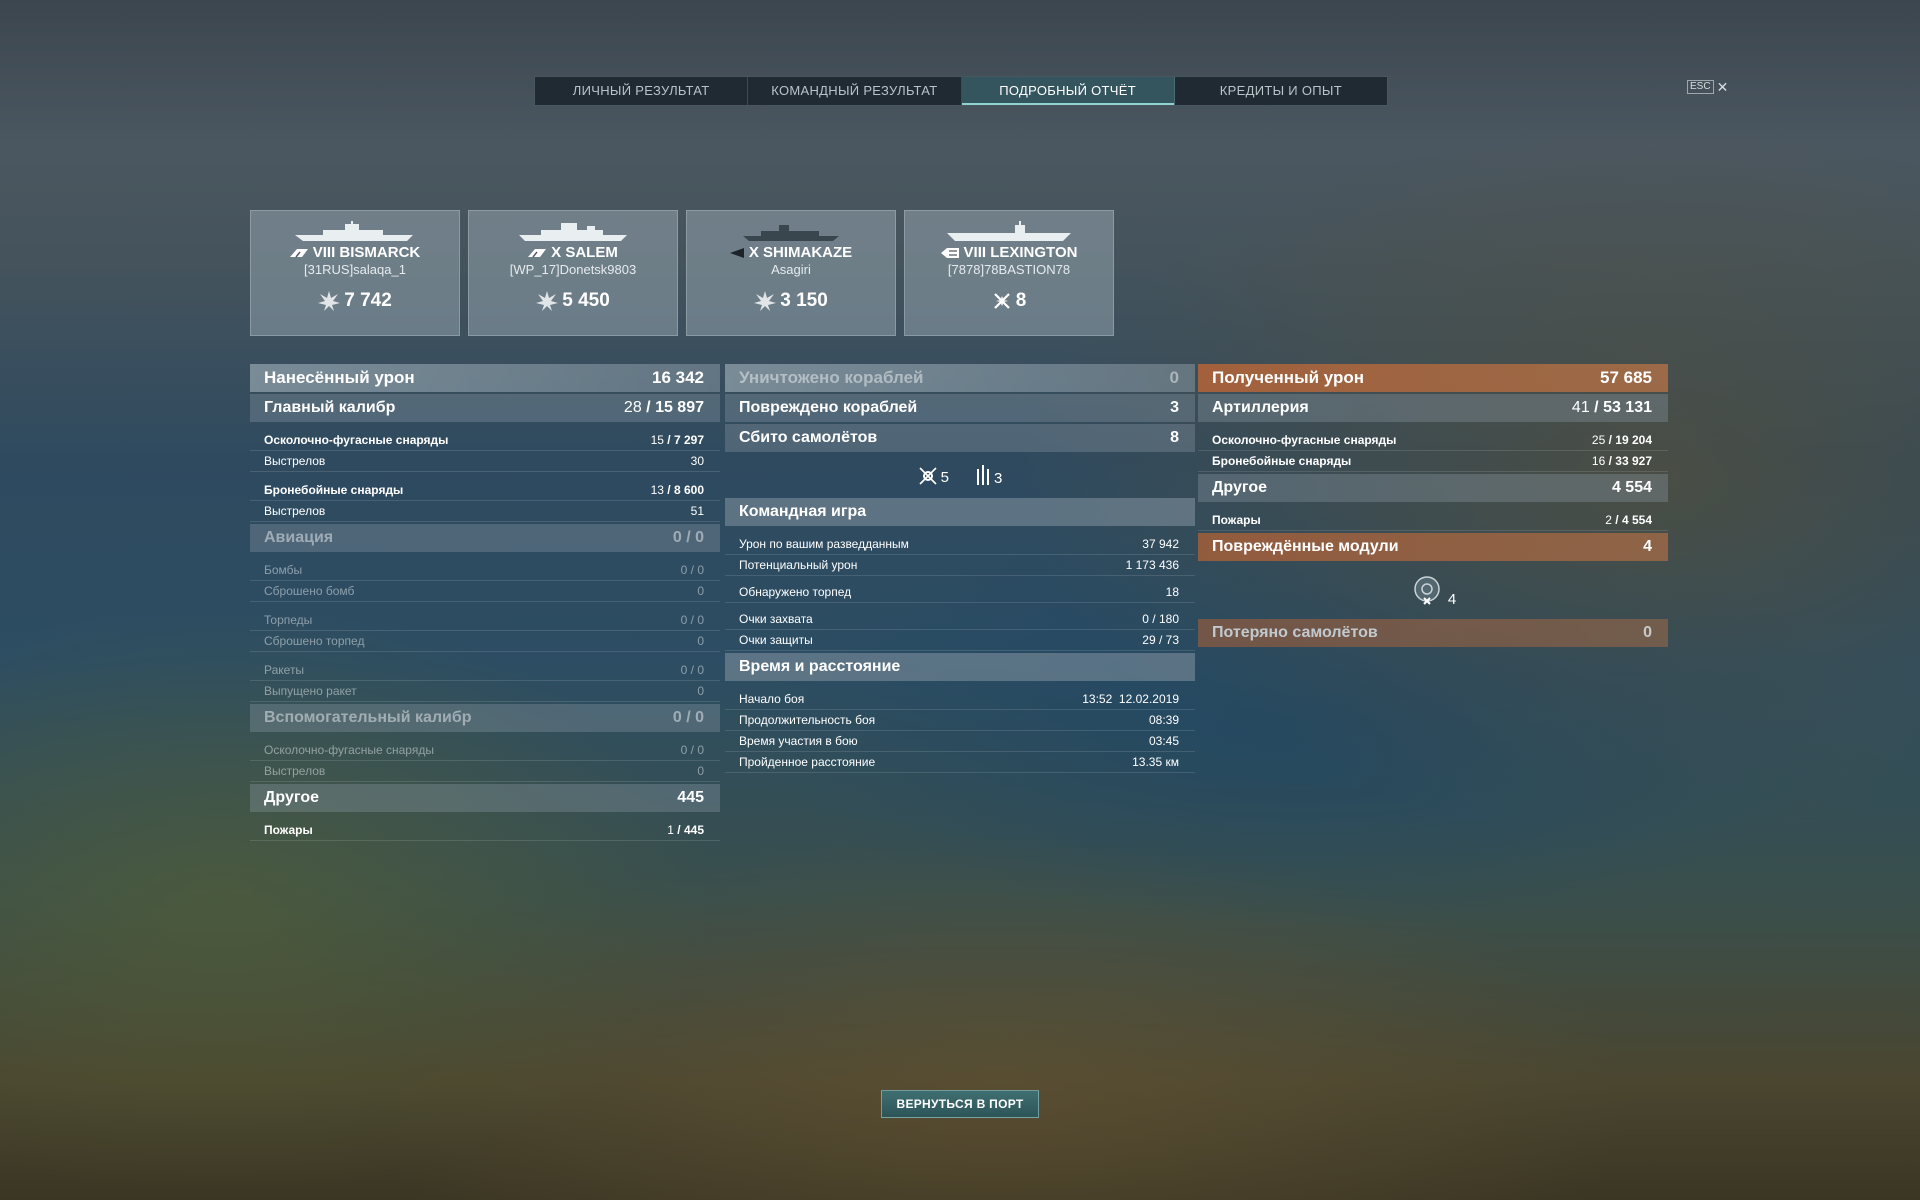  I want to click on ap-shells-damage: 8 600, so click(688, 490).